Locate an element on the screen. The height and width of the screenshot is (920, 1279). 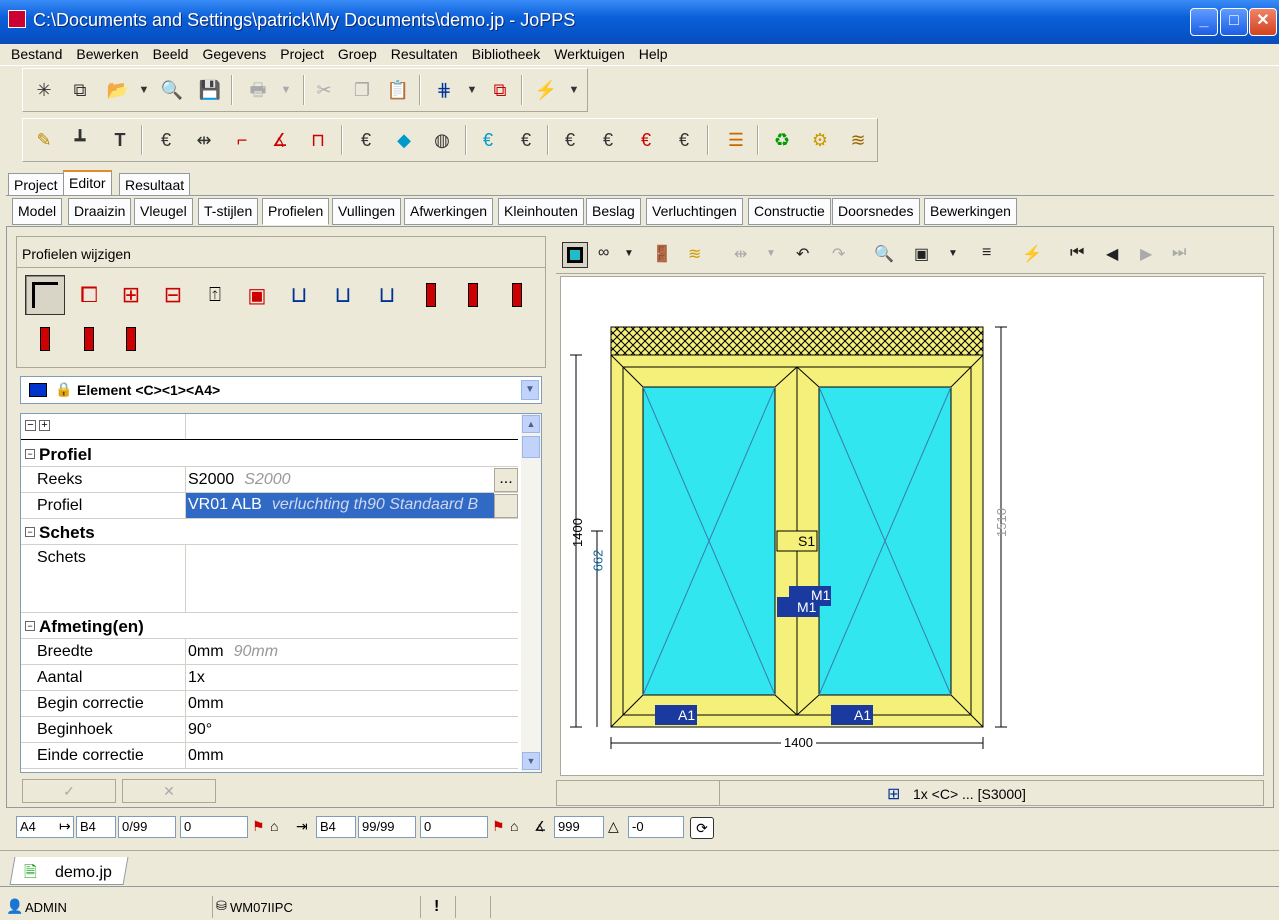
subtab-kleinhouten: Kleinhouten is located at coordinates (541, 211).